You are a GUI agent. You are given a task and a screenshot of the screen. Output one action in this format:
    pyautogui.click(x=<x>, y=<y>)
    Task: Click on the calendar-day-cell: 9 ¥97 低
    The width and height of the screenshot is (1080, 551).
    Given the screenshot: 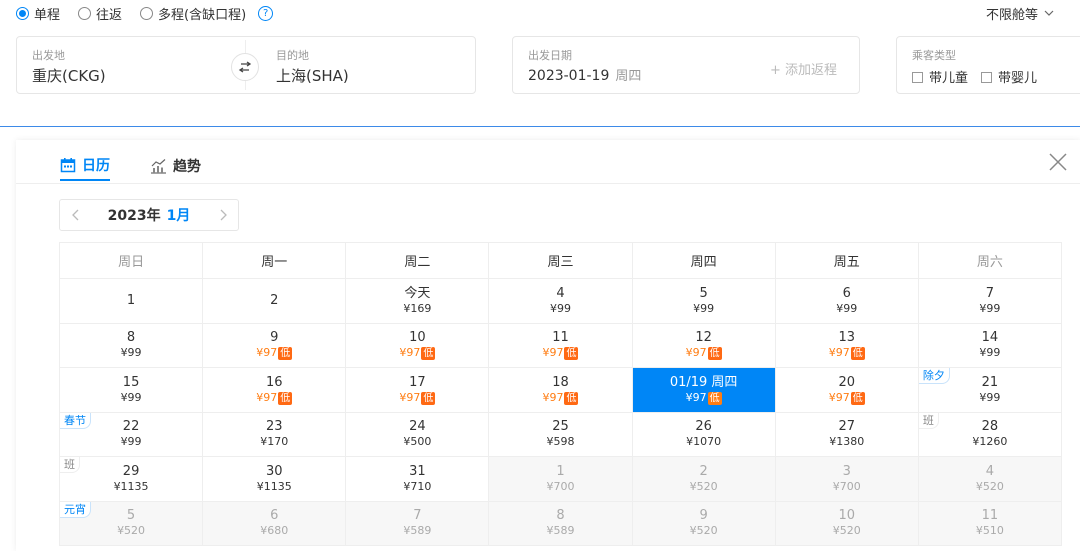 What is the action you would take?
    pyautogui.click(x=274, y=345)
    